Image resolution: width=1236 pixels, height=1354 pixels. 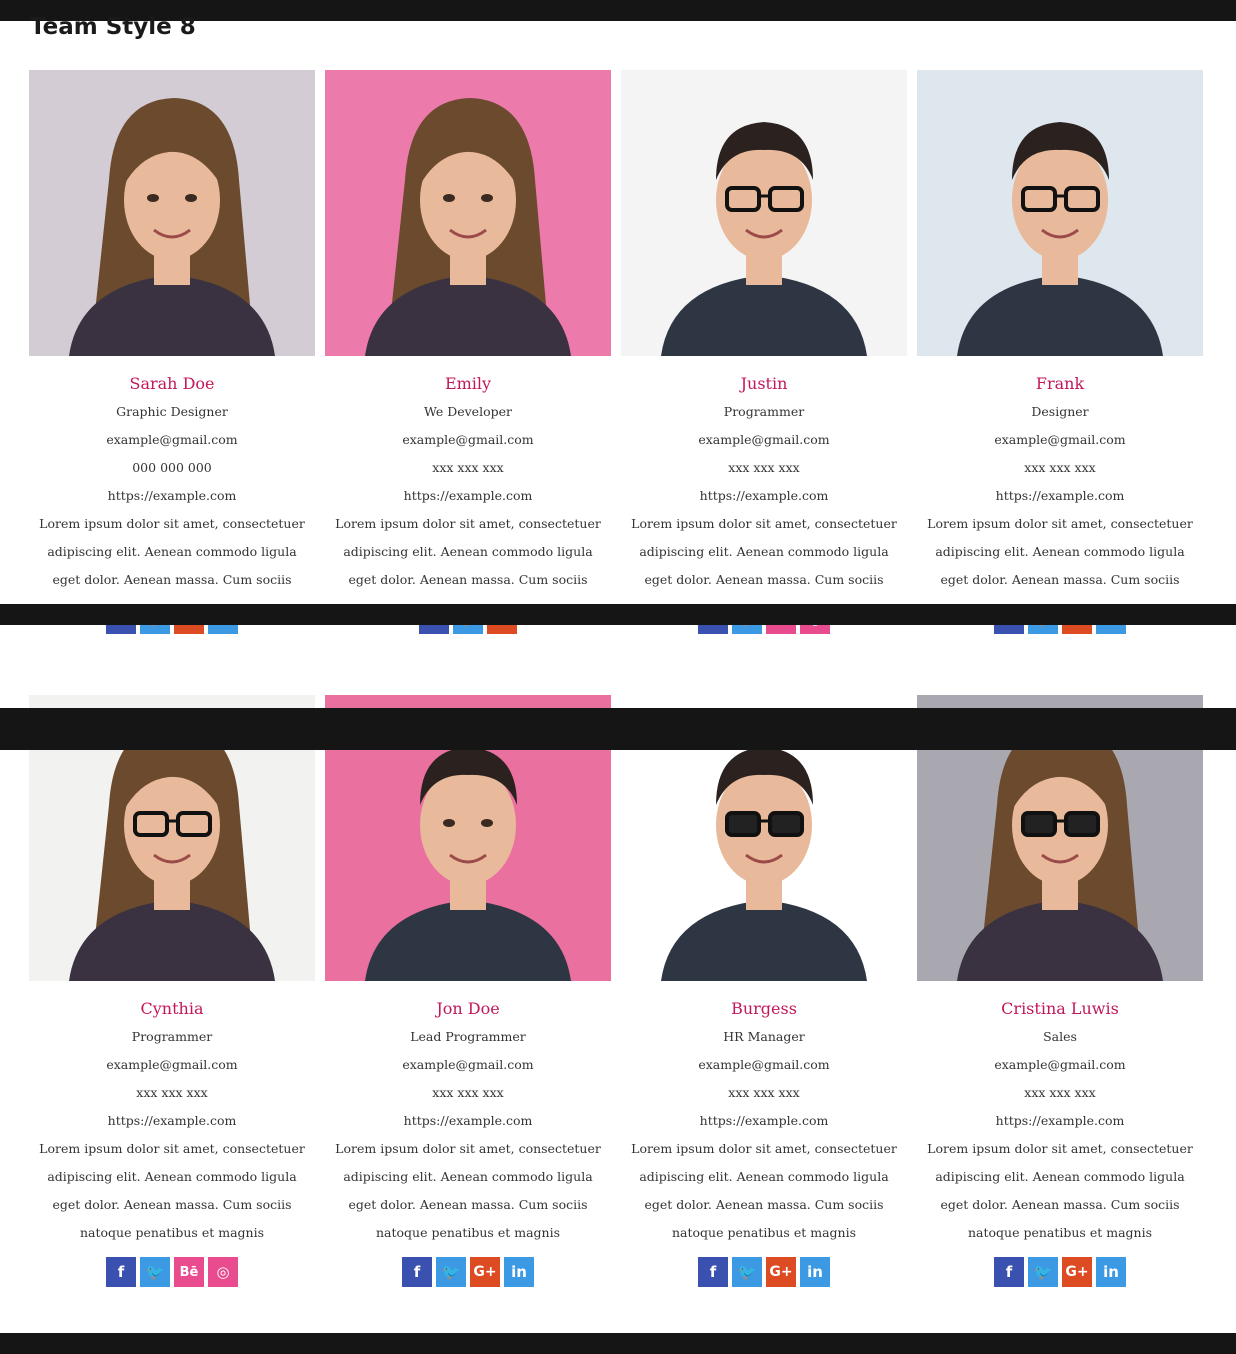 What do you see at coordinates (764, 1008) in the screenshot?
I see `member-name: Burgess` at bounding box center [764, 1008].